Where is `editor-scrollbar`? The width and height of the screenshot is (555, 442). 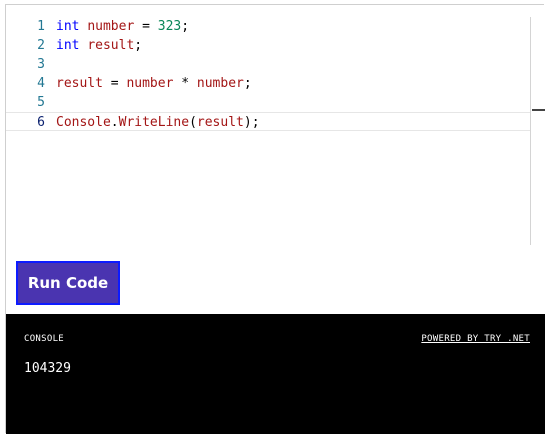 editor-scrollbar is located at coordinates (530, 131).